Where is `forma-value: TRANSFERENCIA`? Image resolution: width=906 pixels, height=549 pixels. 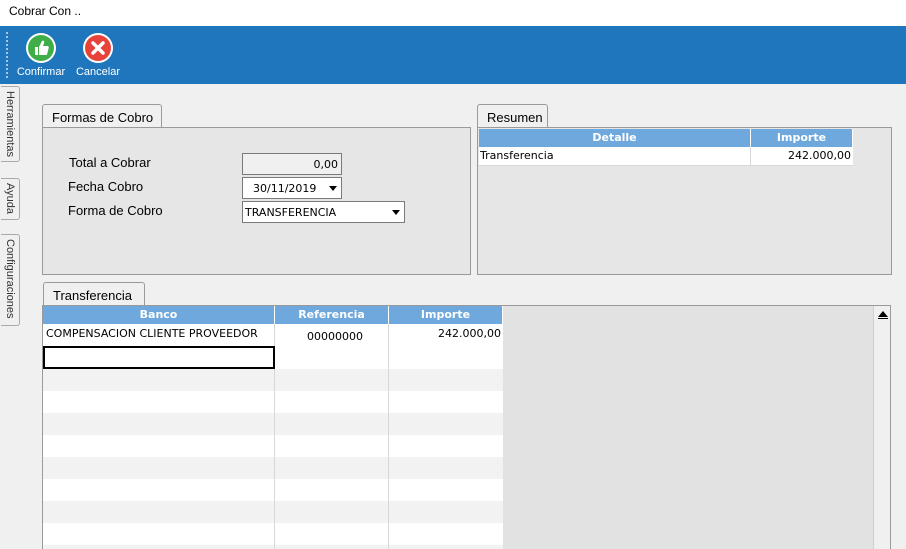 forma-value: TRANSFERENCIA is located at coordinates (291, 212).